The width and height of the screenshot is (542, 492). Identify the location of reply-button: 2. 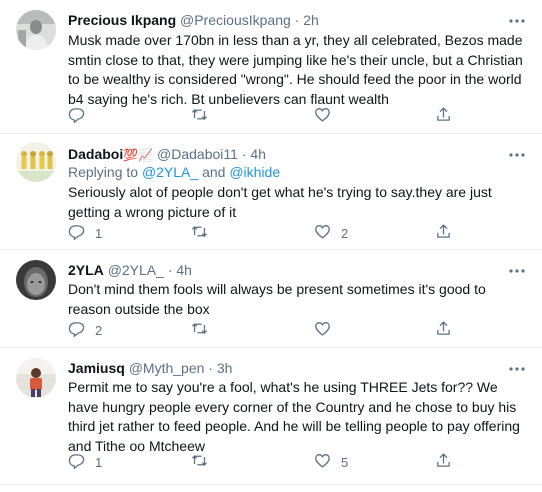
(85, 330).